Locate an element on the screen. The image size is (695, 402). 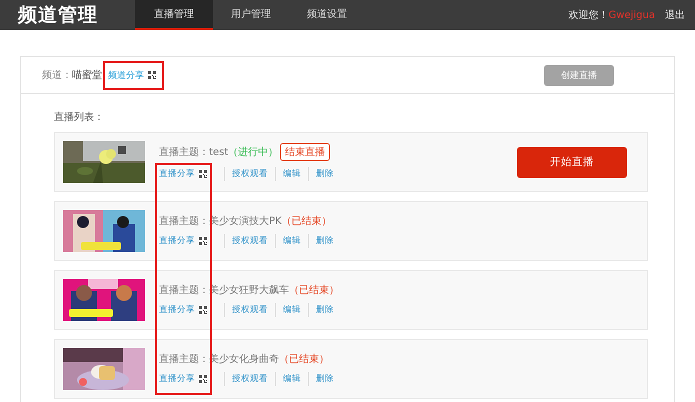
nav-tab: 用户管理 is located at coordinates (251, 15).